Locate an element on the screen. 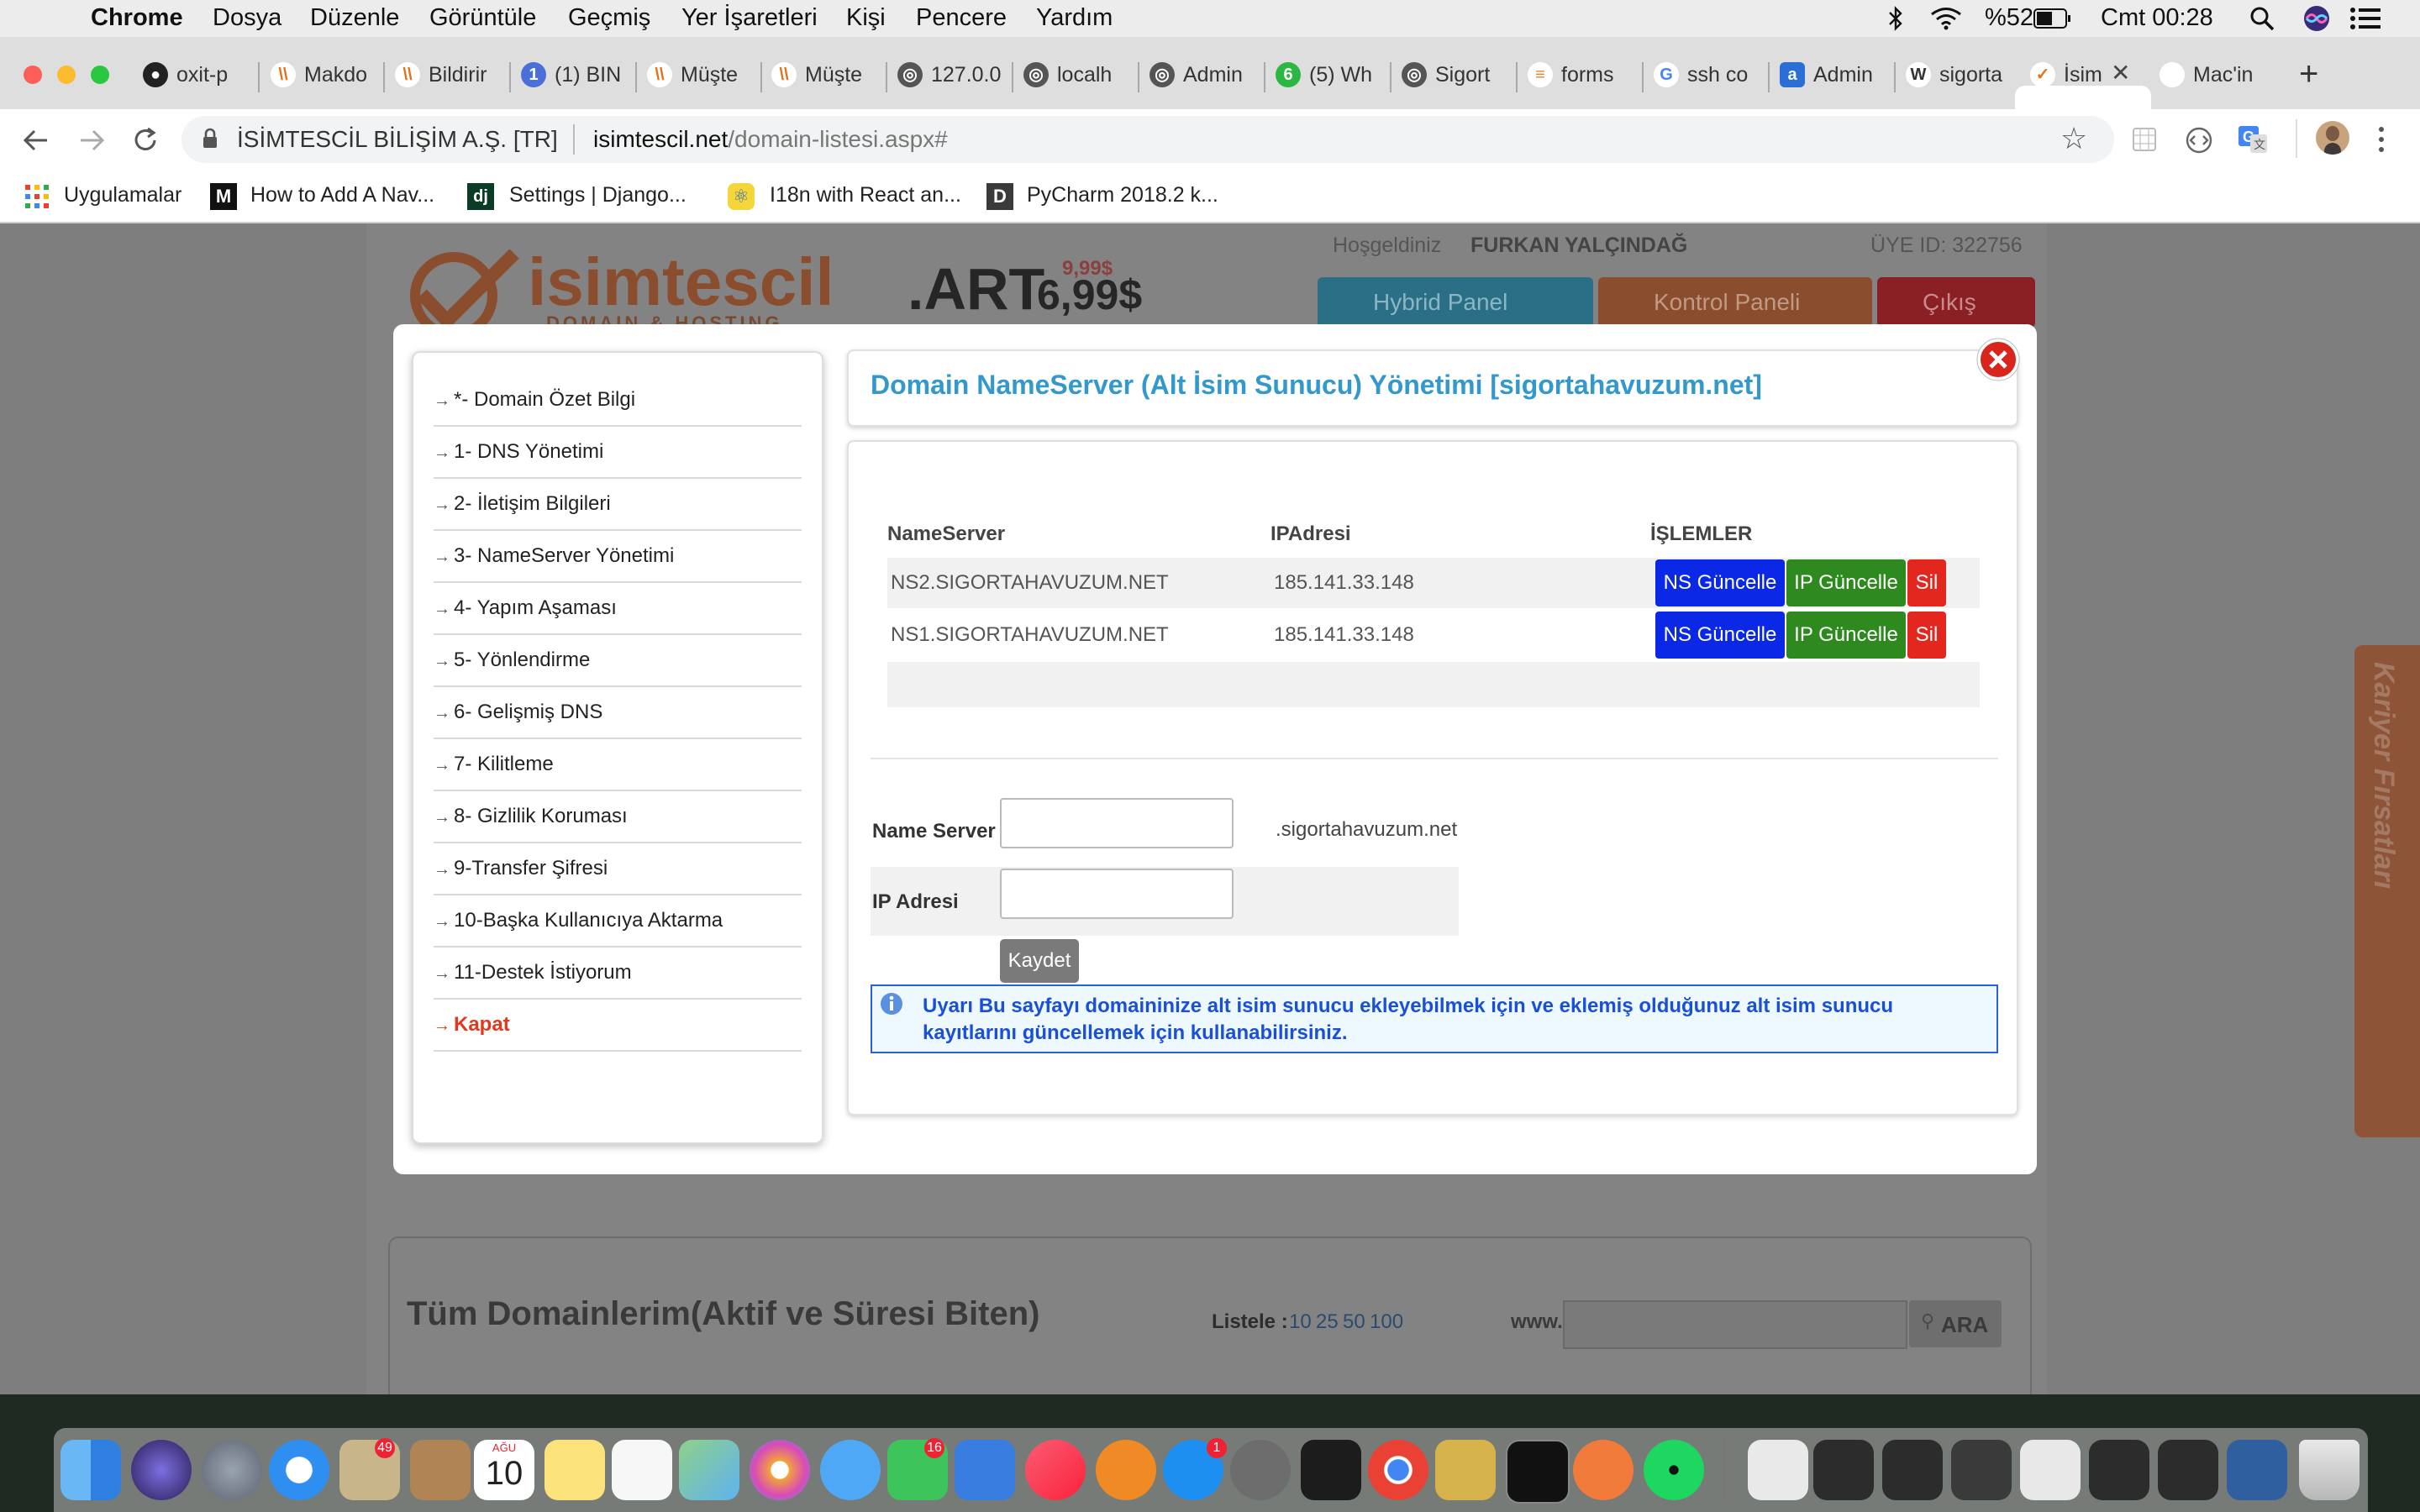 The height and width of the screenshot is (1512, 2420). control-panel-button: Kontrol Paneli is located at coordinates (1735, 302).